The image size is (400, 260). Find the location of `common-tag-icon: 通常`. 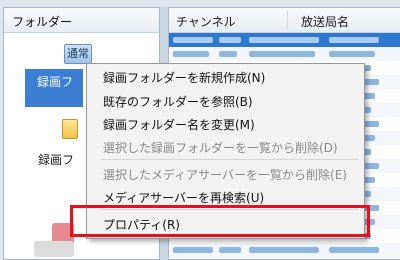

common-tag-icon: 通常 is located at coordinates (78, 54).